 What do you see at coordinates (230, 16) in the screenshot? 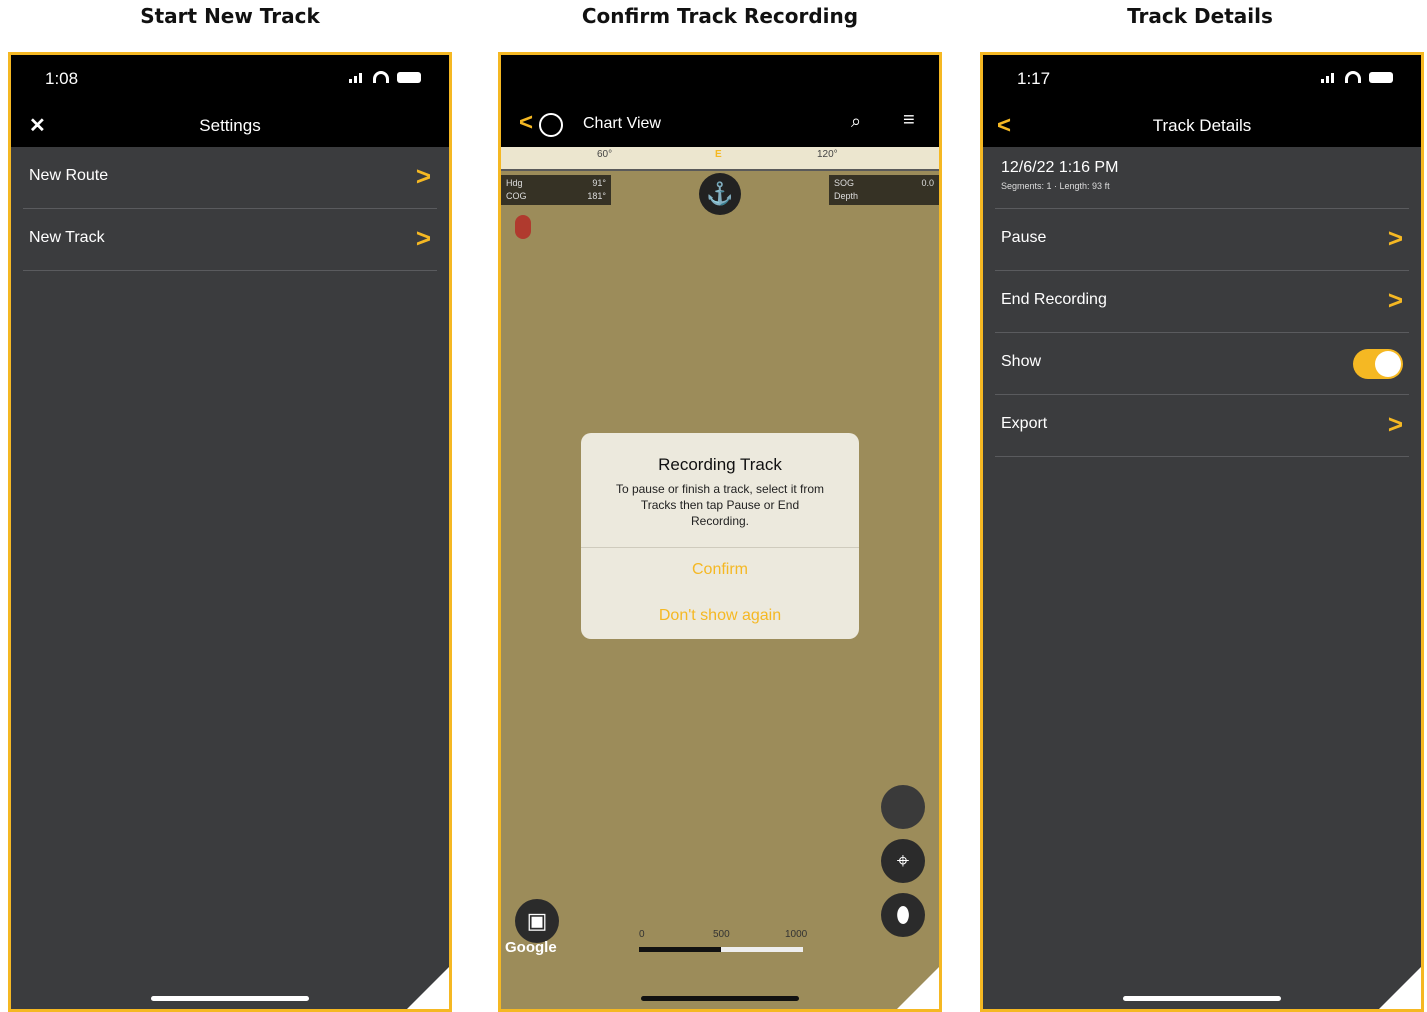
I see `caption-start-new-track: Start New Track` at bounding box center [230, 16].